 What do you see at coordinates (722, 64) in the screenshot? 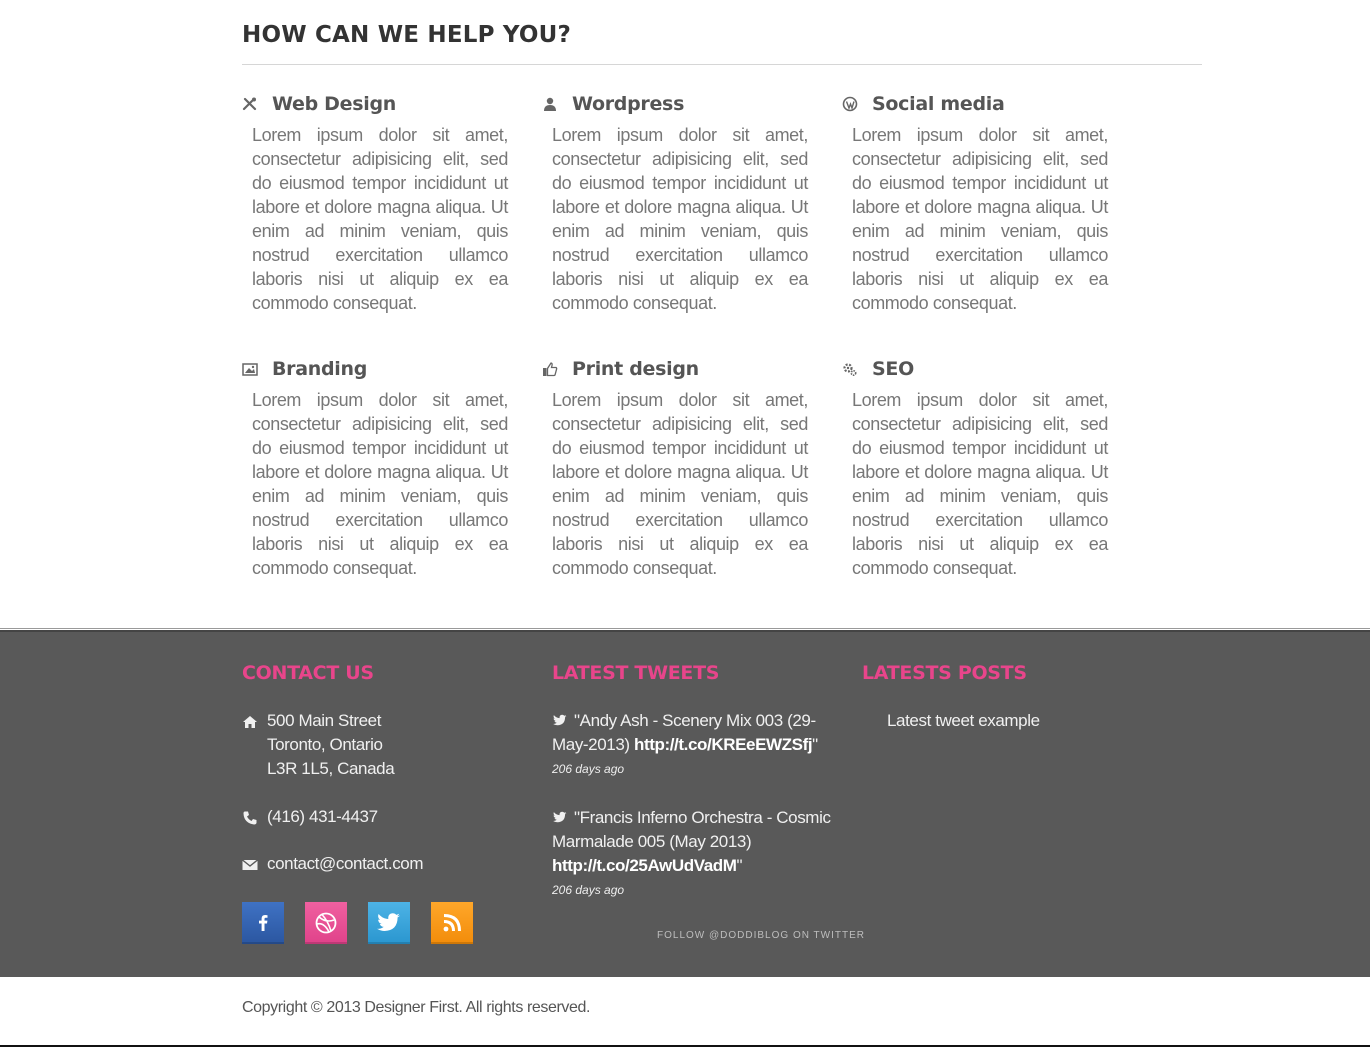
I see `title-divider` at bounding box center [722, 64].